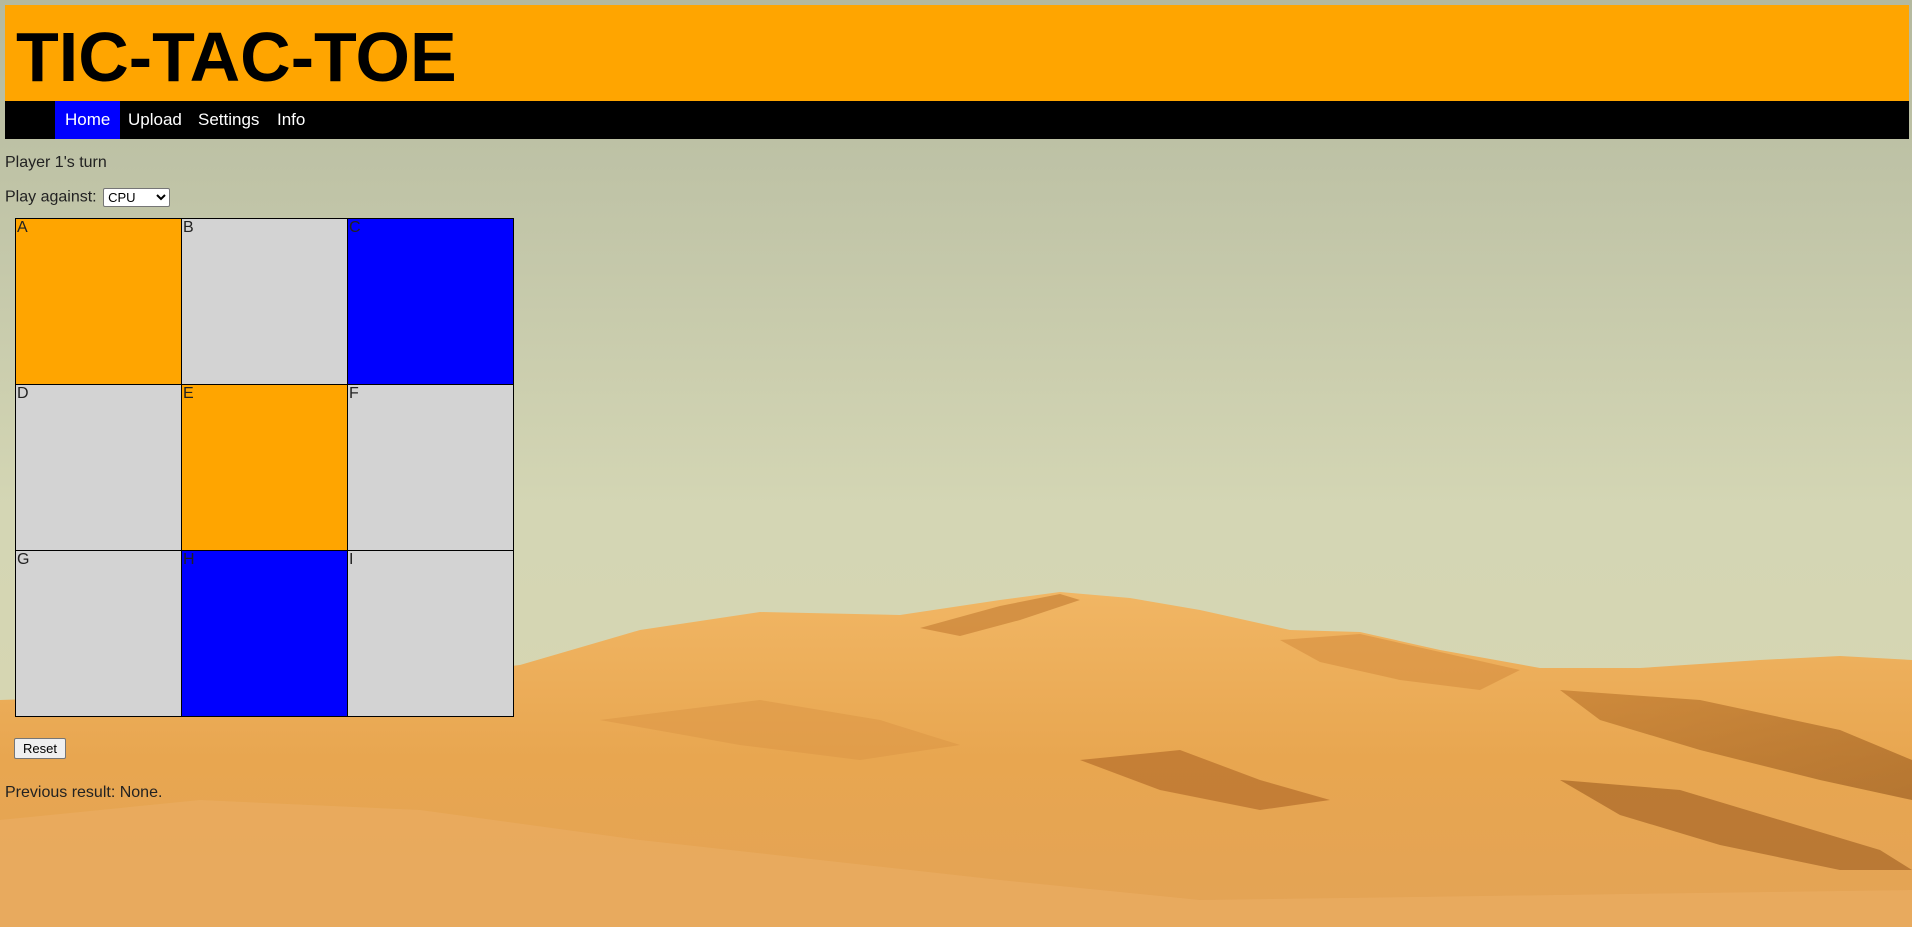 Image resolution: width=1912 pixels, height=927 pixels. What do you see at coordinates (354, 393) in the screenshot?
I see `cell-label: F` at bounding box center [354, 393].